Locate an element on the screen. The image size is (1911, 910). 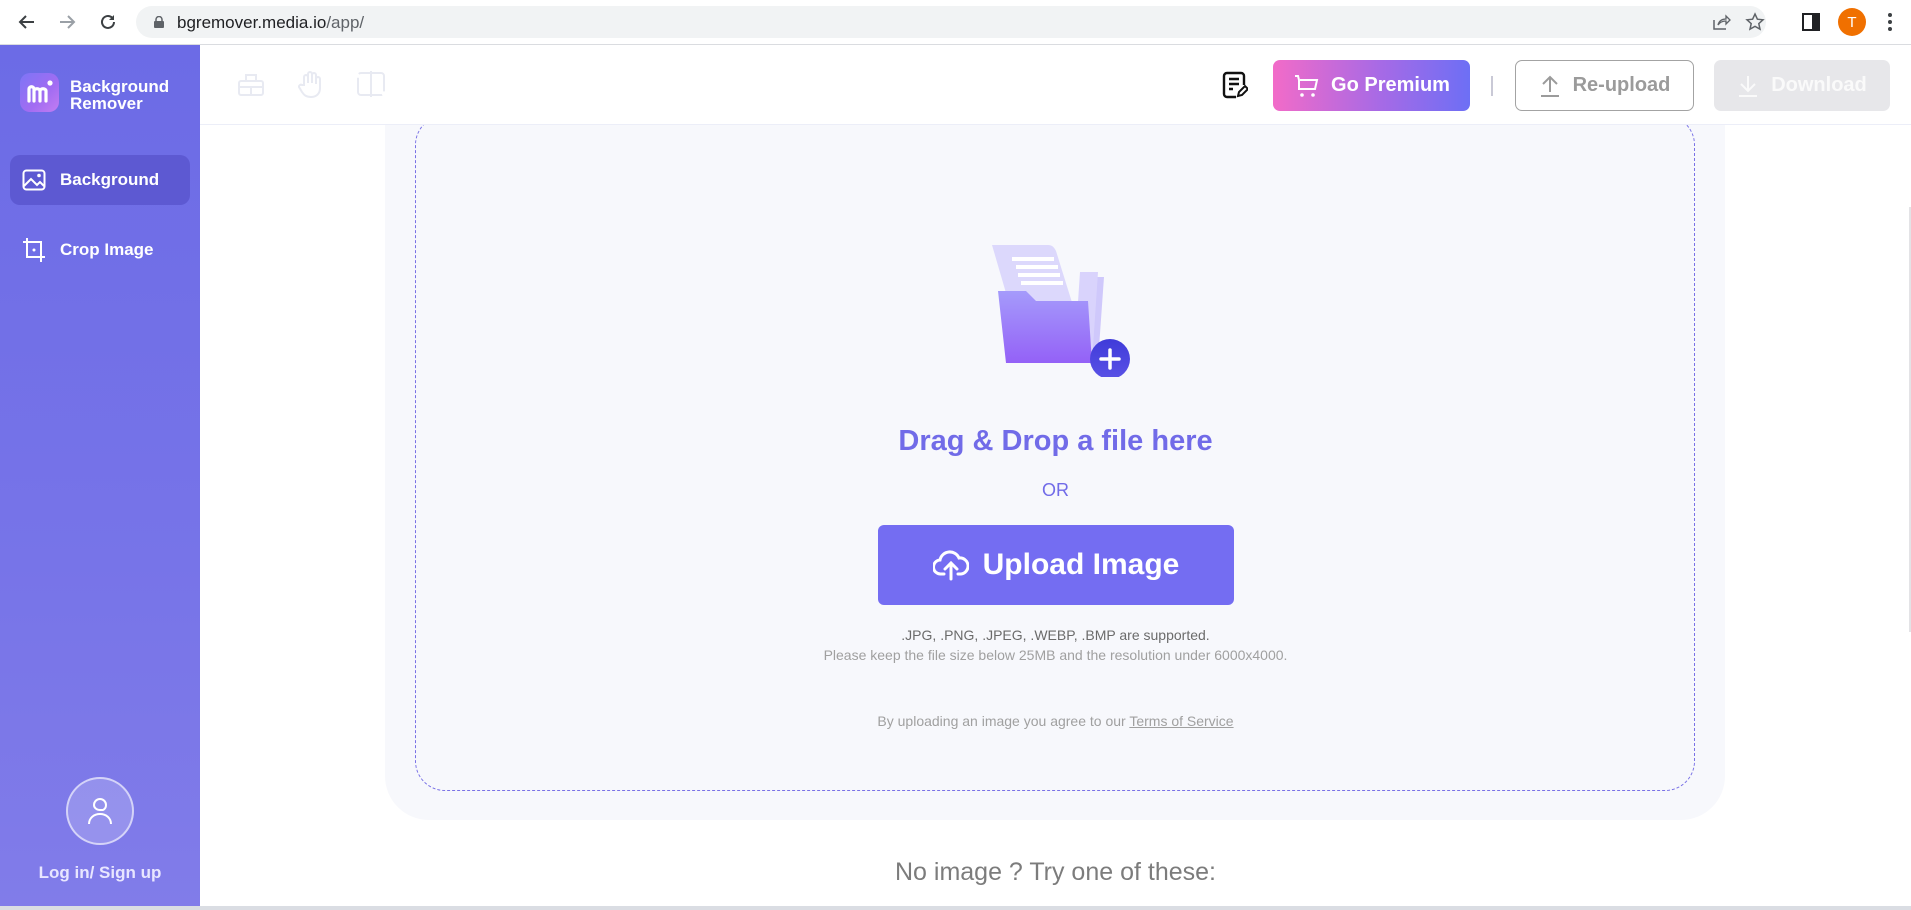
upload-arrow-icon is located at coordinates (1549, 86).